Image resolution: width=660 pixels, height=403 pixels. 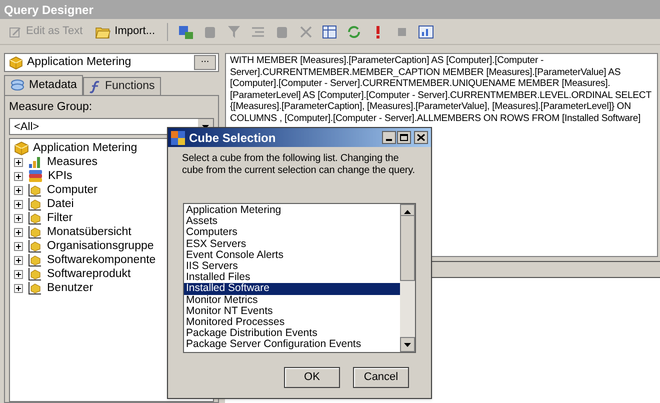 What do you see at coordinates (312, 377) in the screenshot?
I see `dialog-button: OK` at bounding box center [312, 377].